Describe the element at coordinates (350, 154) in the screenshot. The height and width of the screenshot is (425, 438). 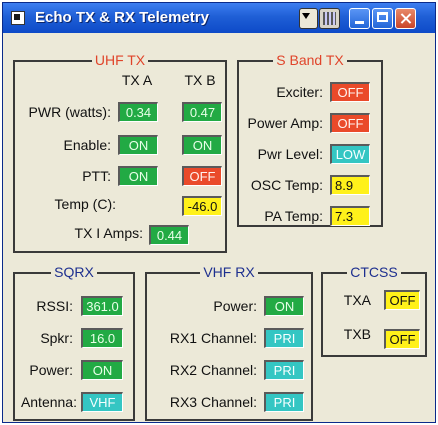
I see `pwr-level-indicator: LOW` at that location.